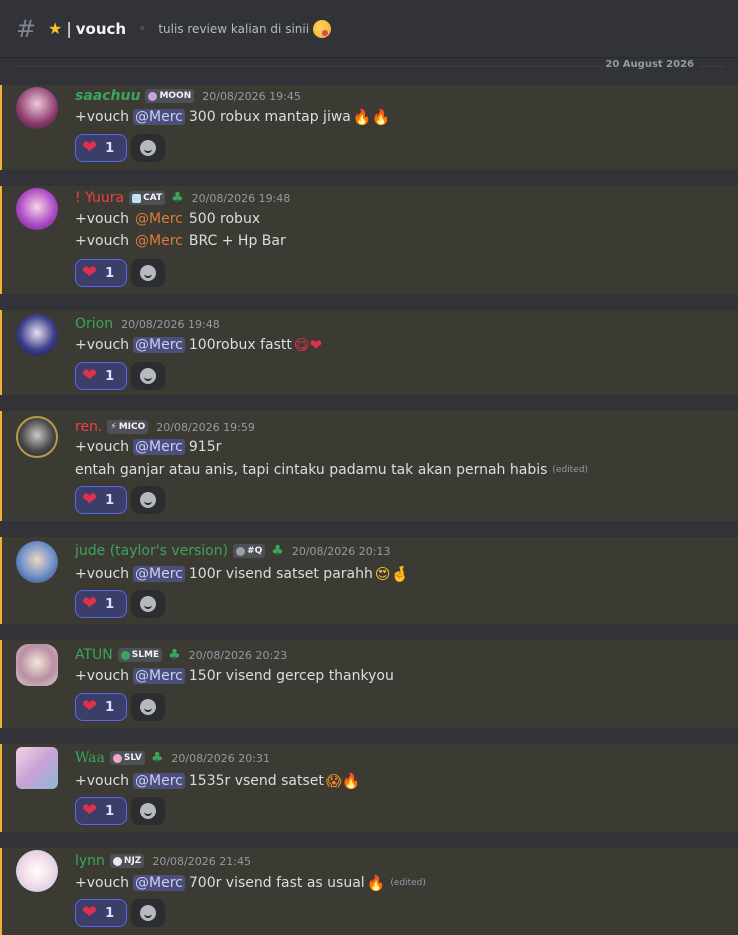 The width and height of the screenshot is (738, 935). What do you see at coordinates (132, 861) in the screenshot?
I see `guild-tag-label: NJZ` at bounding box center [132, 861].